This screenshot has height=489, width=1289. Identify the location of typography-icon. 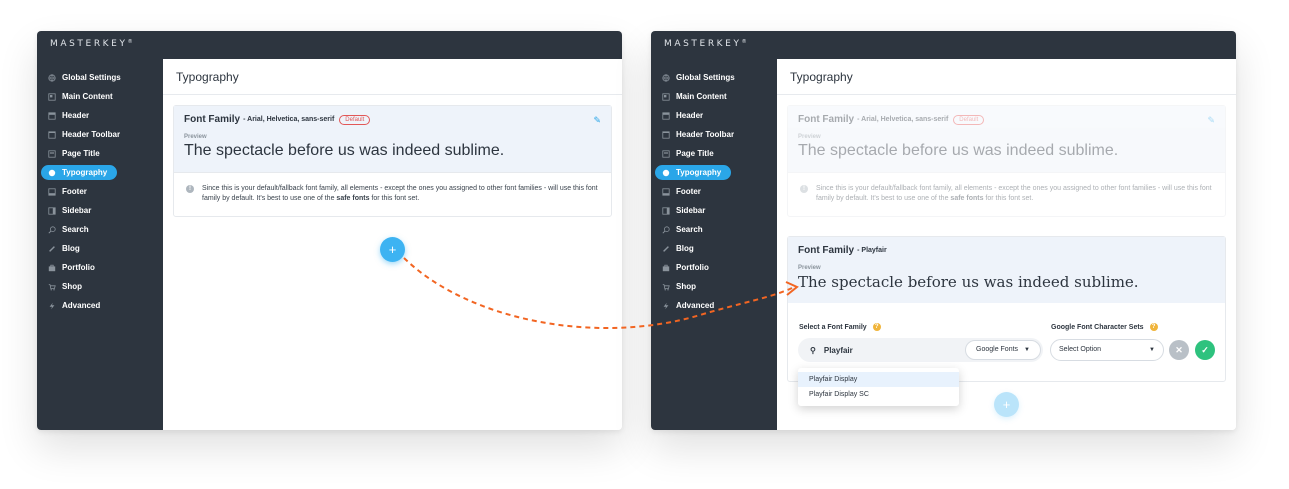
(51, 172).